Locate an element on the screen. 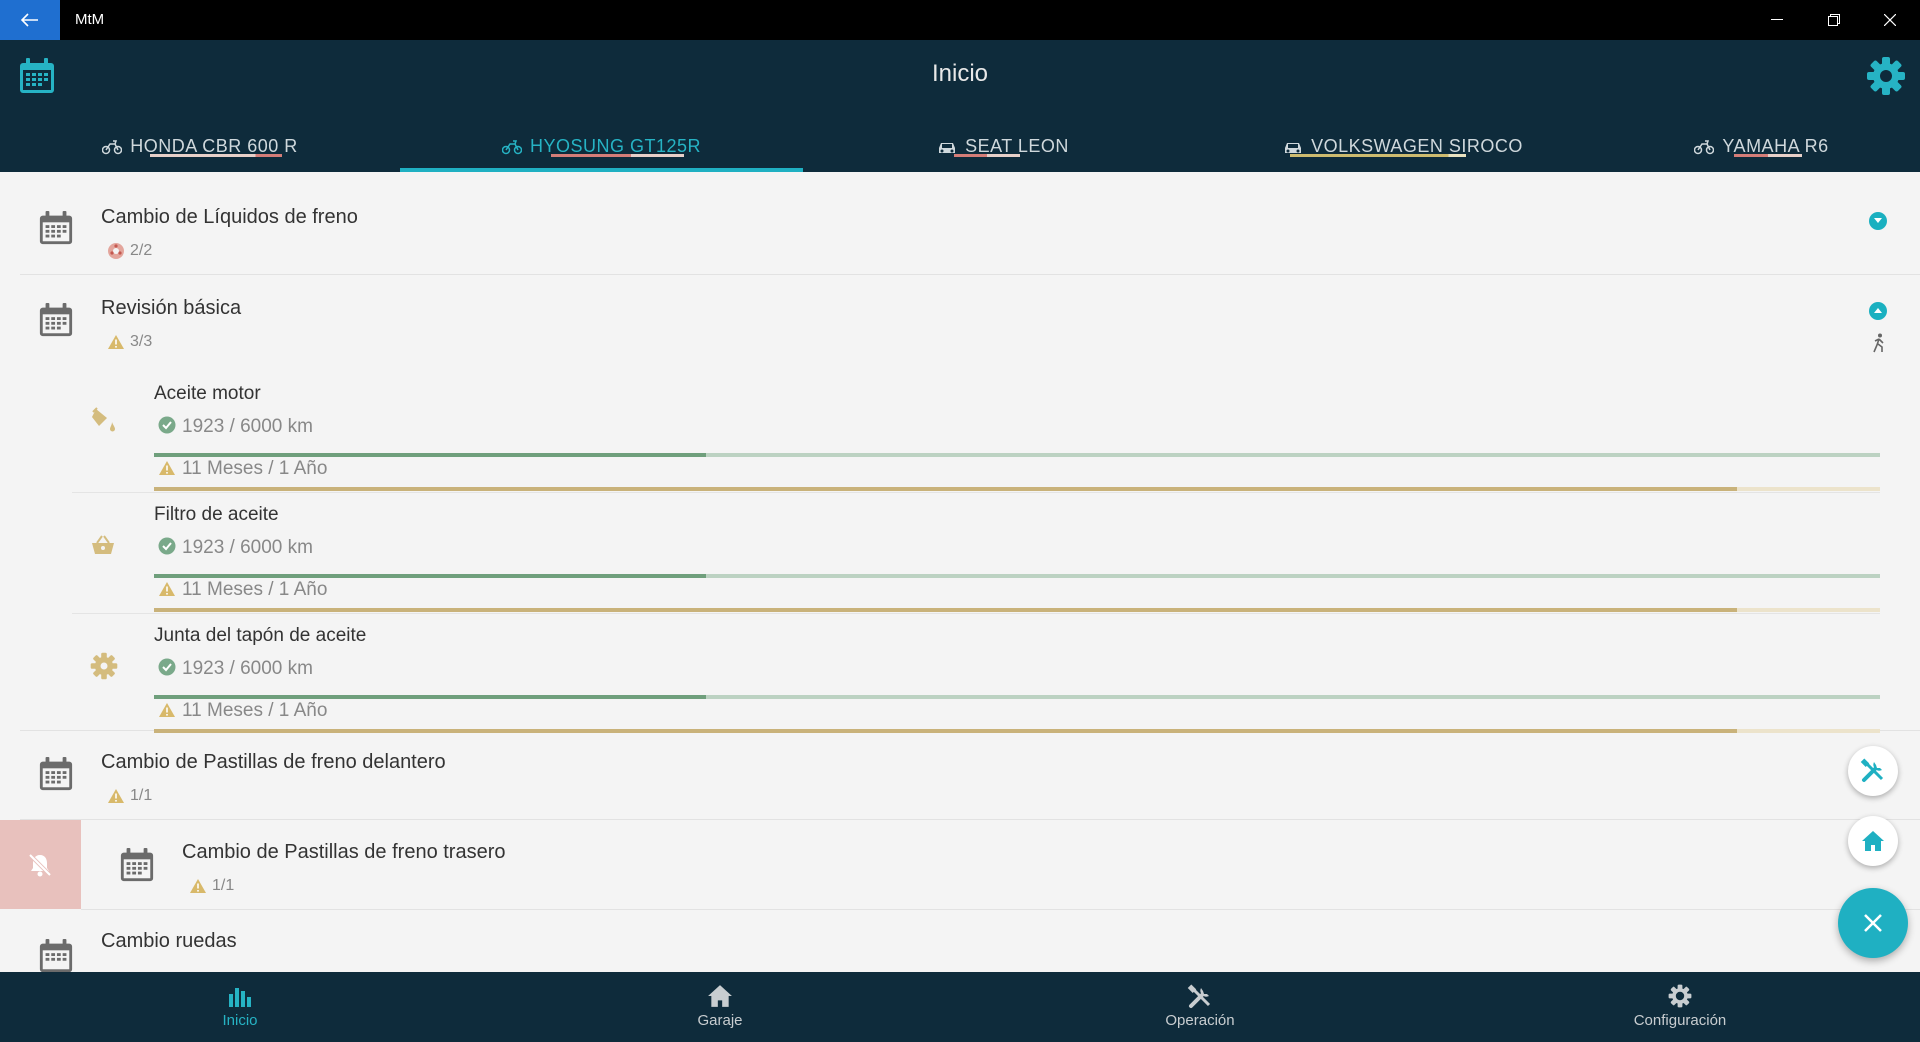  tab-hyosung-gt125r: HYOSUNG GT125R is located at coordinates (601, 149).